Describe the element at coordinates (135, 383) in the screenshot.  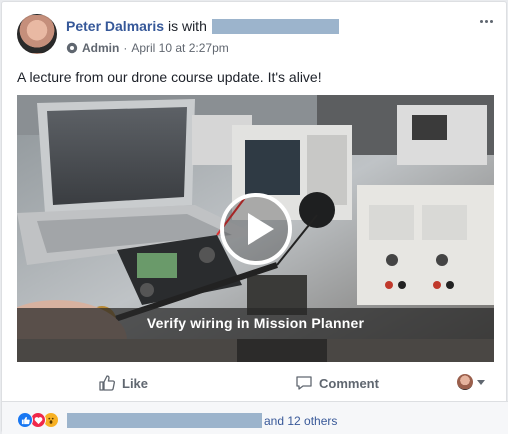
I see `like-label: Like` at that location.